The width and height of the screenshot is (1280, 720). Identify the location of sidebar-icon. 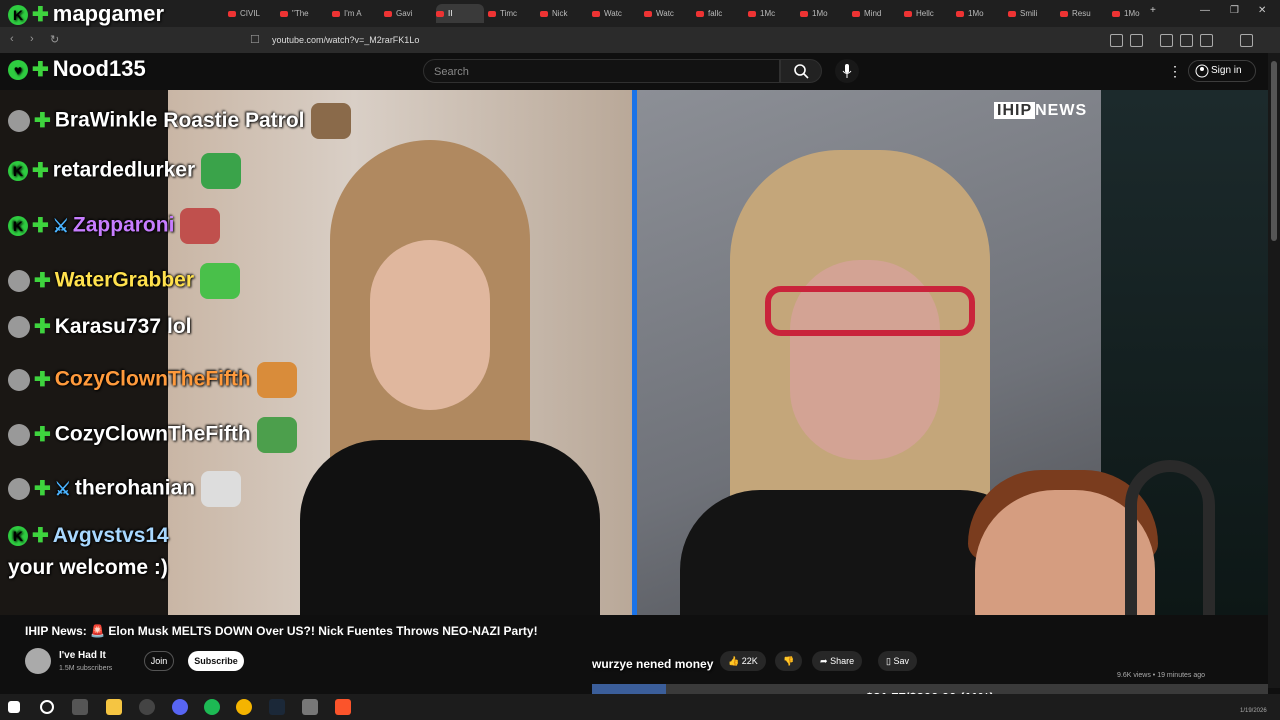
(1186, 40).